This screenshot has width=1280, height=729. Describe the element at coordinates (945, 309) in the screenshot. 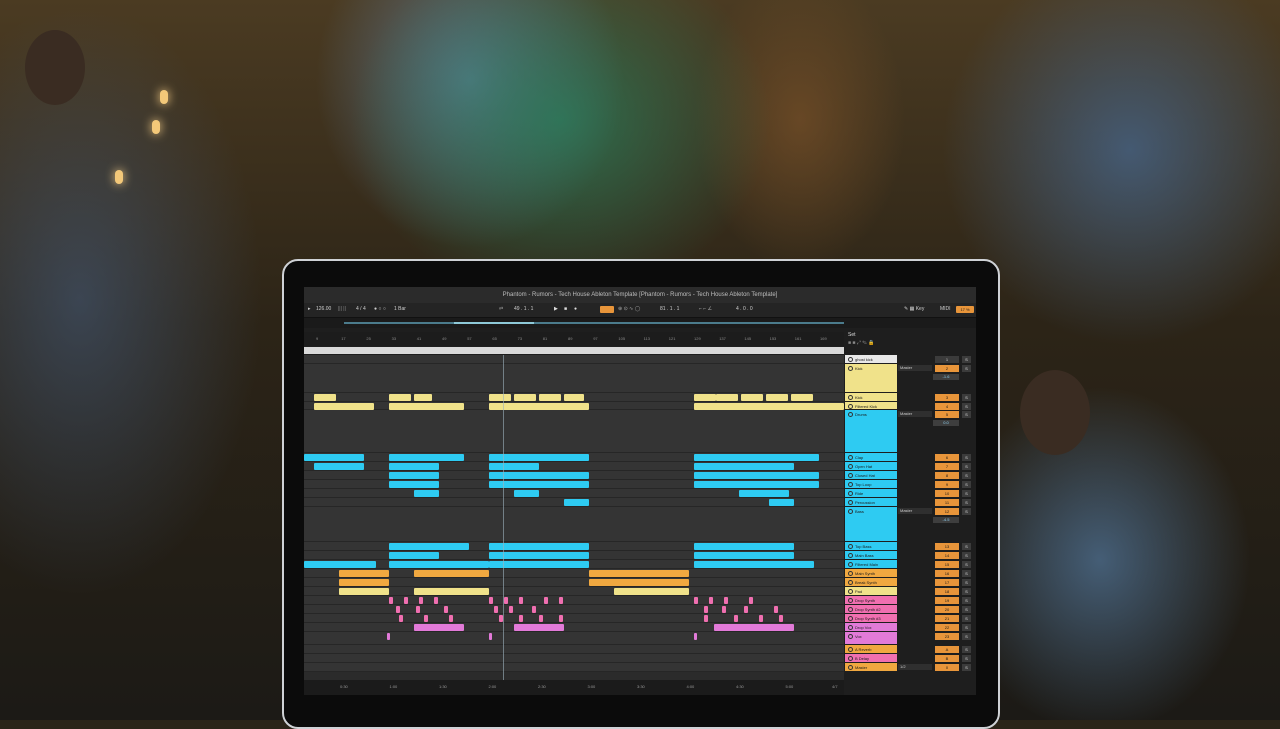

I see `midi-map-button: MIDI` at that location.